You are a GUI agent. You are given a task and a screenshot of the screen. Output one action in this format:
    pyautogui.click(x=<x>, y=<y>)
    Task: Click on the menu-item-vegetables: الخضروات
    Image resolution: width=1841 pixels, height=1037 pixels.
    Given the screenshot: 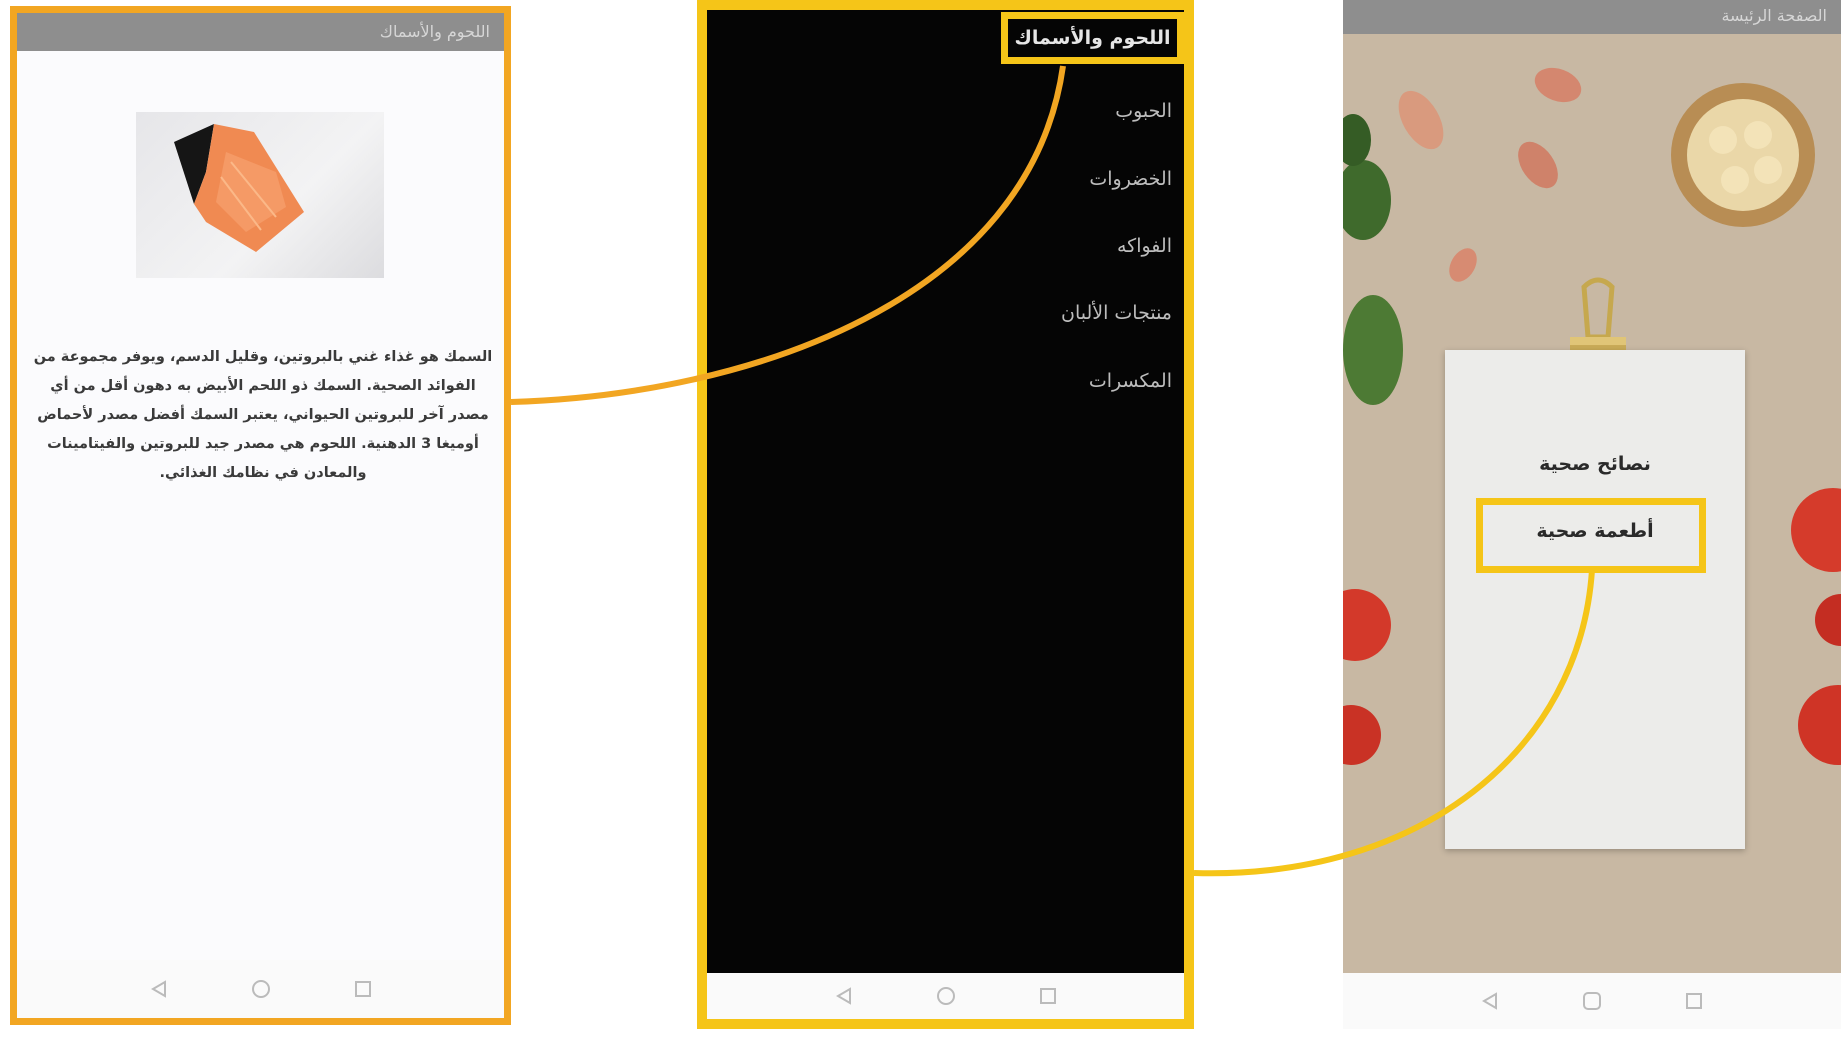 What is the action you would take?
    pyautogui.click(x=1130, y=179)
    